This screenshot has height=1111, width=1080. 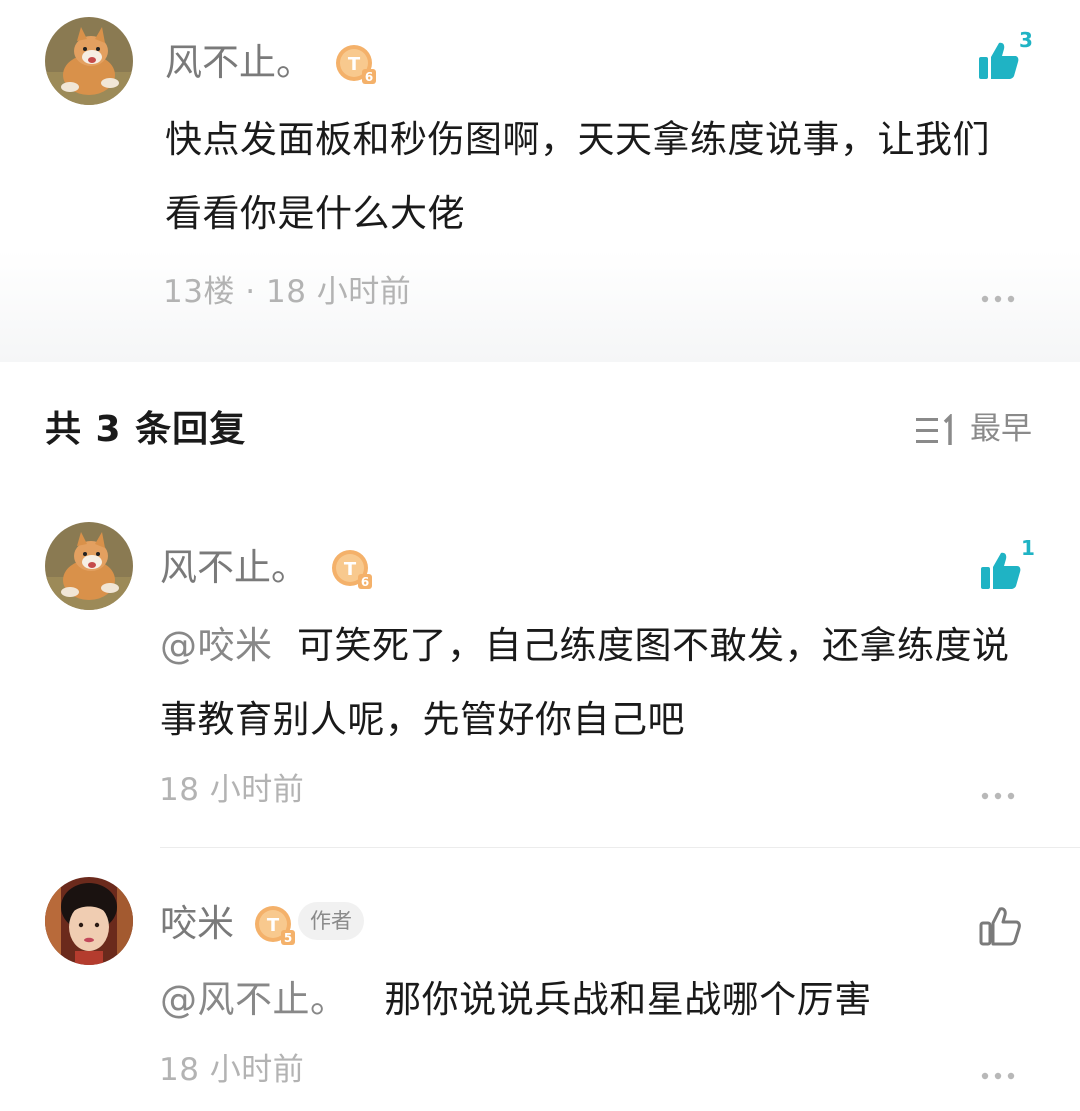 I want to click on level-badge-icon: T 5, so click(x=275, y=925).